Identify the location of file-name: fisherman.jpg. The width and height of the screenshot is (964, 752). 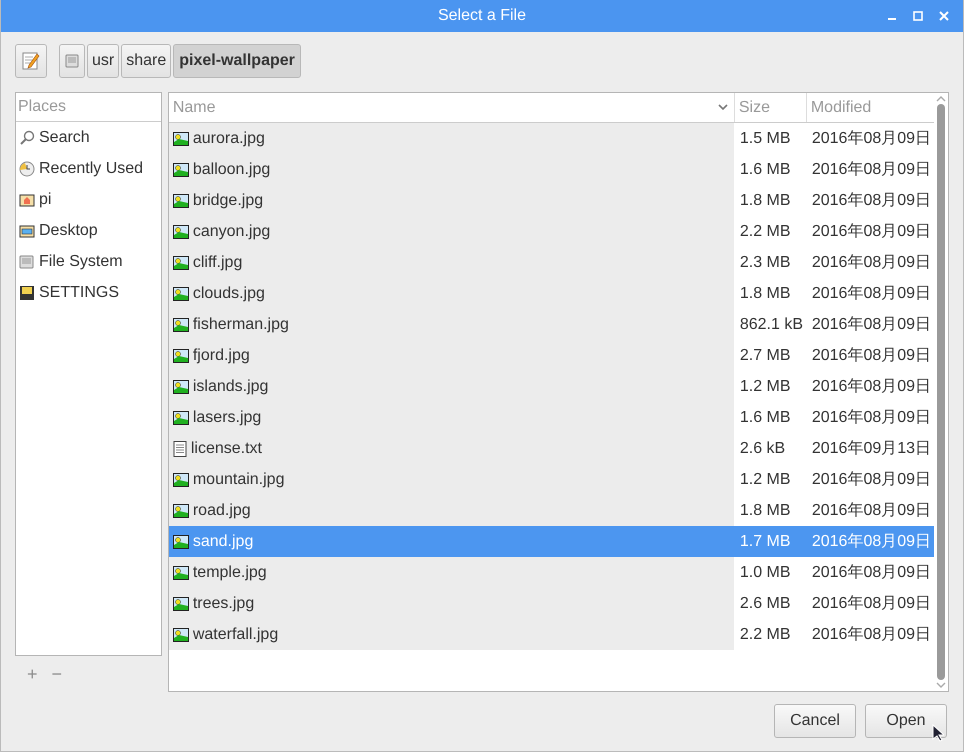
(240, 325).